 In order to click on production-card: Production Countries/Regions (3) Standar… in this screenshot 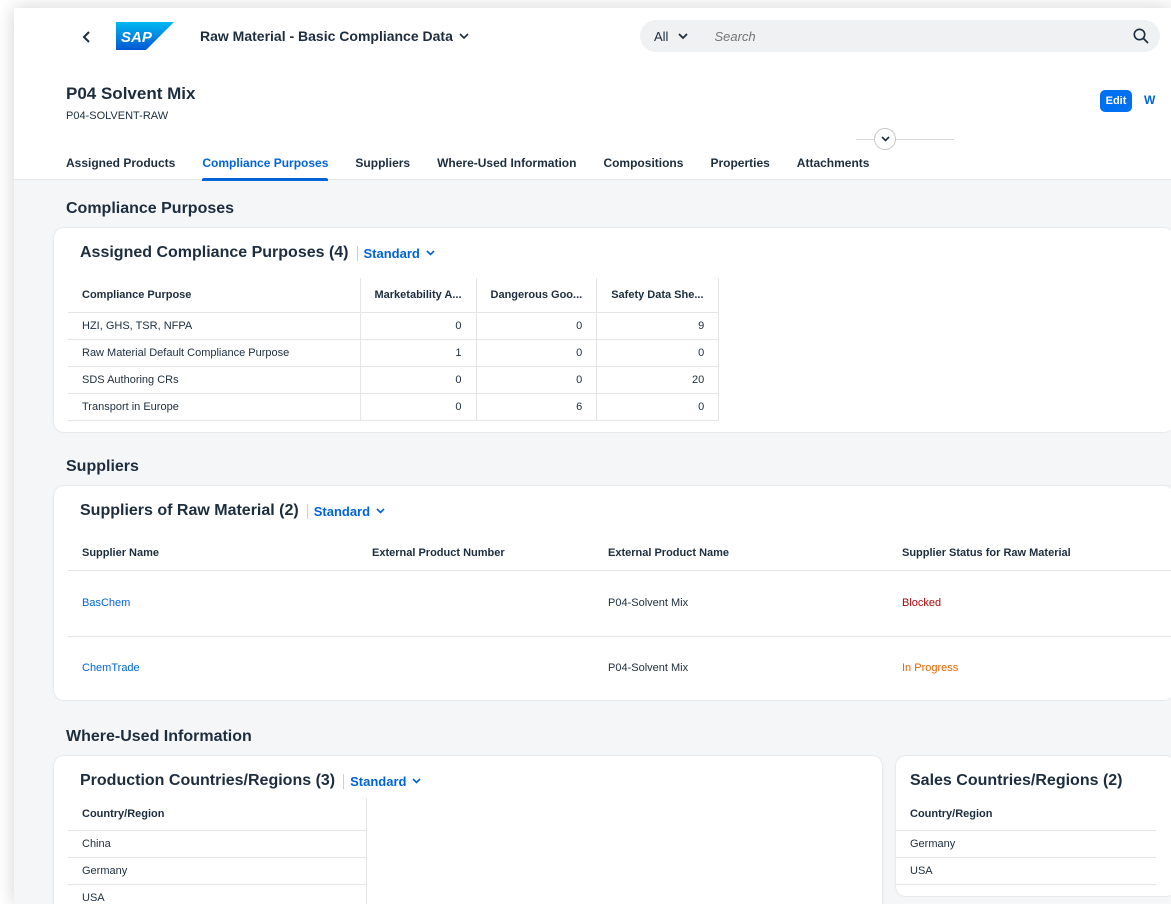, I will do `click(468, 830)`.